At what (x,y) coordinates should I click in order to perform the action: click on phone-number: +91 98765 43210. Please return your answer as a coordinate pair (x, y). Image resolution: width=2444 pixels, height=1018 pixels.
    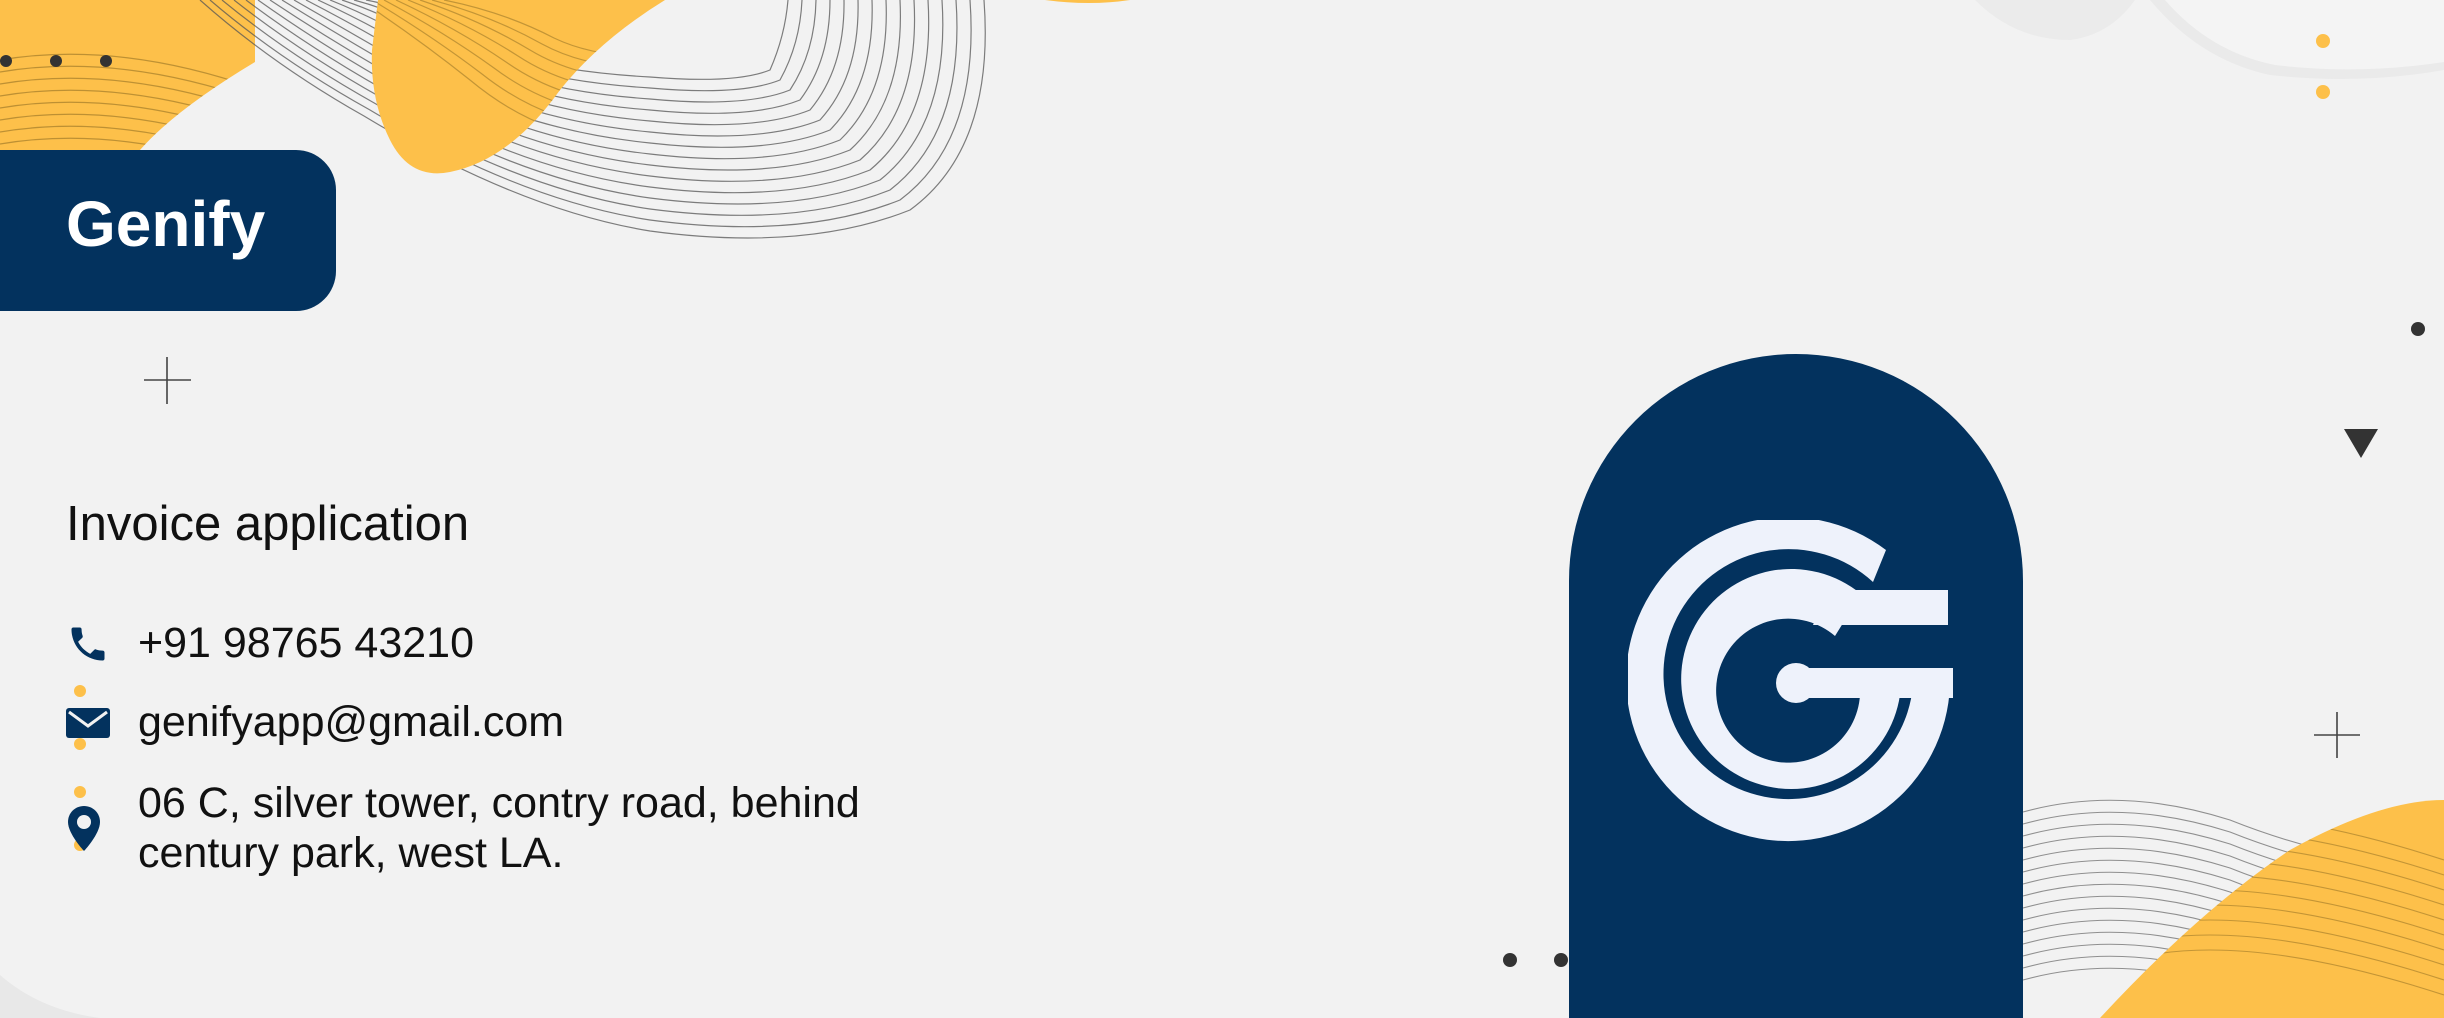
    Looking at the image, I should click on (306, 643).